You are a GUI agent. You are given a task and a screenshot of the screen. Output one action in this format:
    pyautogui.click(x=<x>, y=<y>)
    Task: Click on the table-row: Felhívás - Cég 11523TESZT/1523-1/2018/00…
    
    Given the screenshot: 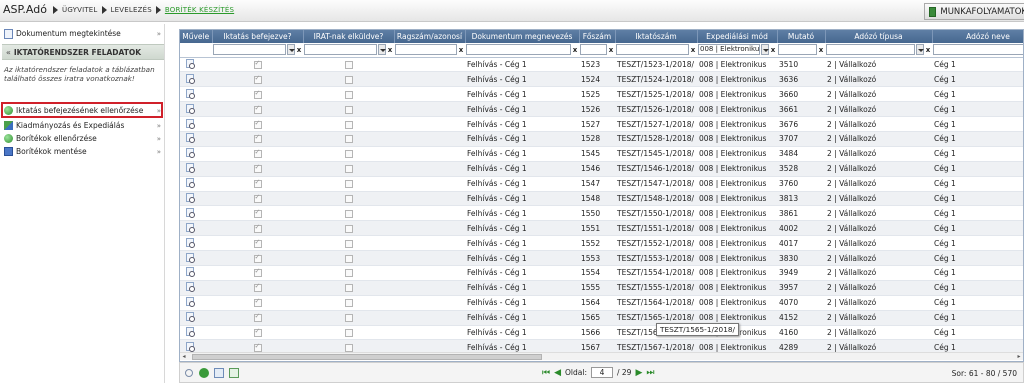 What is the action you would take?
    pyautogui.click(x=601, y=65)
    